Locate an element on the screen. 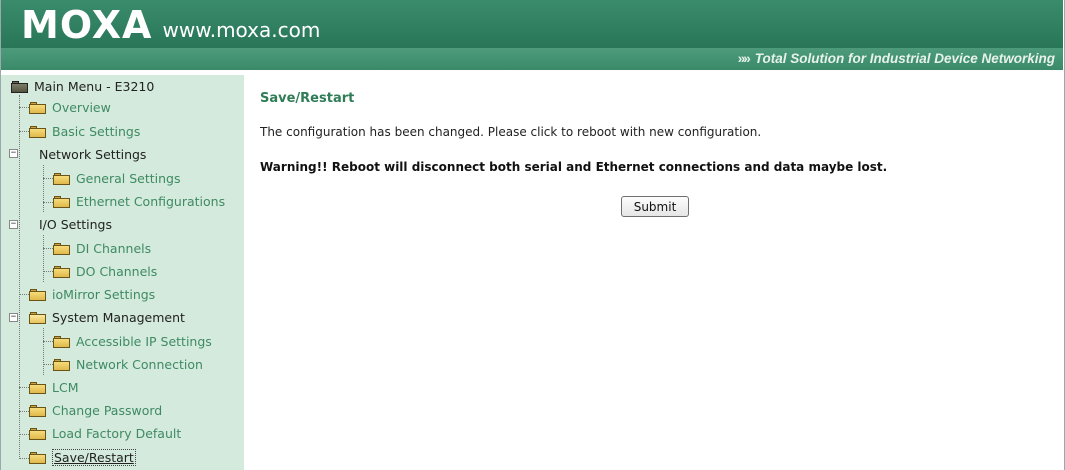  moxa-logo: MOXA www.moxa.com is located at coordinates (170, 25).